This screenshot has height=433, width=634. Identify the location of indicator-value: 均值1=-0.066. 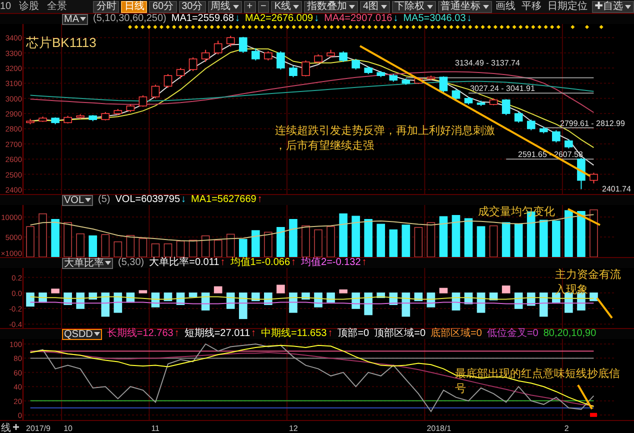
(260, 263).